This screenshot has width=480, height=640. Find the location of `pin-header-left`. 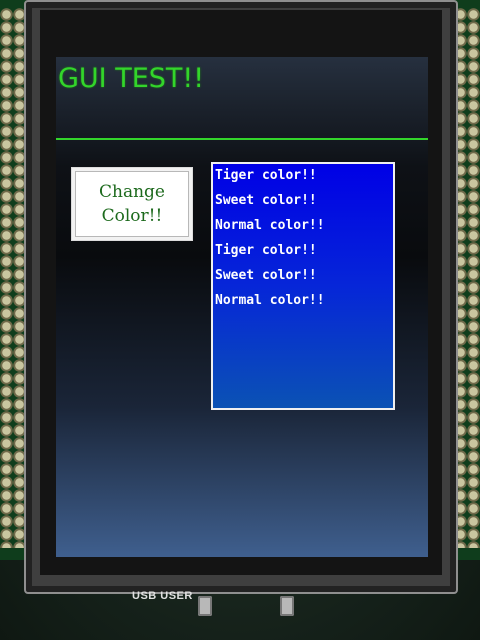

pin-header-left is located at coordinates (13, 280).